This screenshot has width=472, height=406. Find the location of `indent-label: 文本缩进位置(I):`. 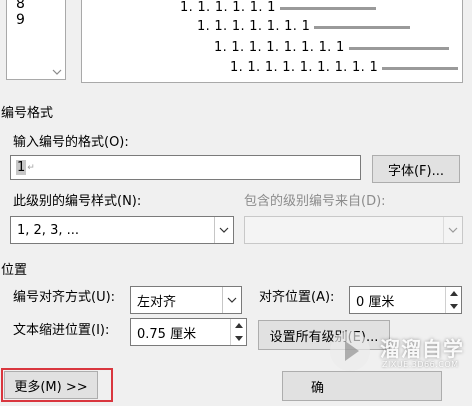

indent-label: 文本缩进位置(I): is located at coordinates (61, 330).